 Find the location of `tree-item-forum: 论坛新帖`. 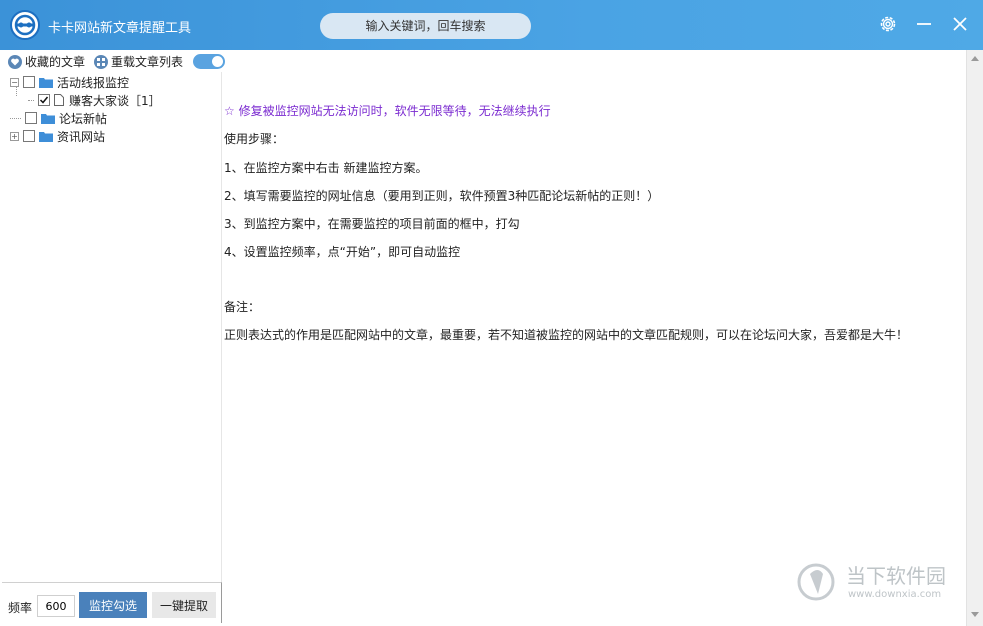

tree-item-forum: 论坛新帖 is located at coordinates (58, 118).